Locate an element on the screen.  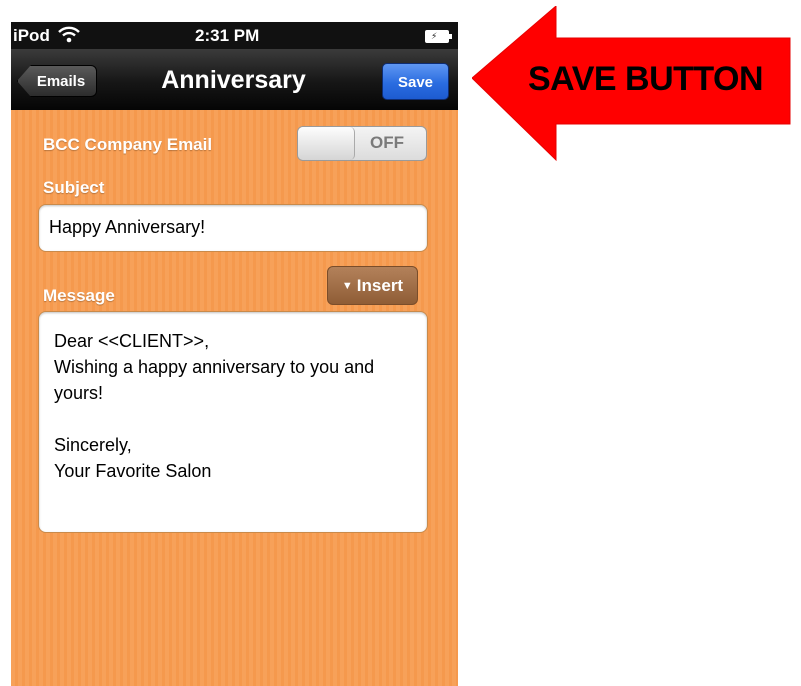
insert-button: ▼ Insert is located at coordinates (372, 285).